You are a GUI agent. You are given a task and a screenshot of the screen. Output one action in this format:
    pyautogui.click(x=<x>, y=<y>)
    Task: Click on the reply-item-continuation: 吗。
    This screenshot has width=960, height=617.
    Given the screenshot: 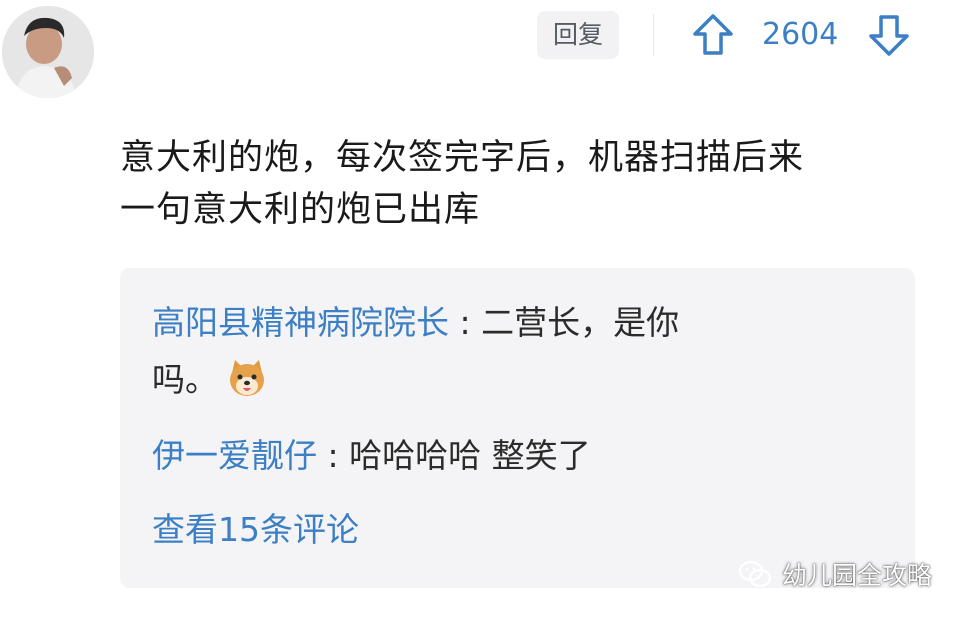 What is the action you would take?
    pyautogui.click(x=210, y=380)
    